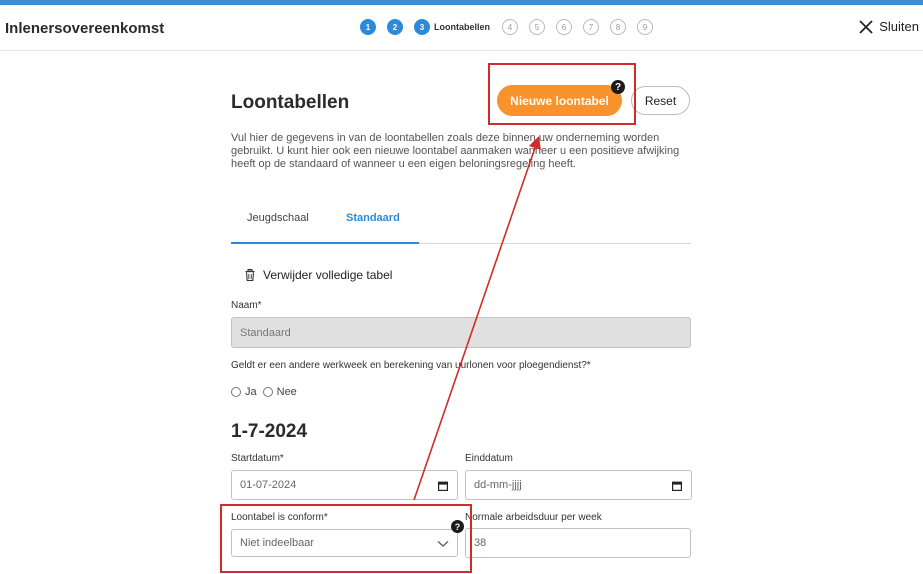  I want to click on arbeidsduur-input: 38, so click(578, 543).